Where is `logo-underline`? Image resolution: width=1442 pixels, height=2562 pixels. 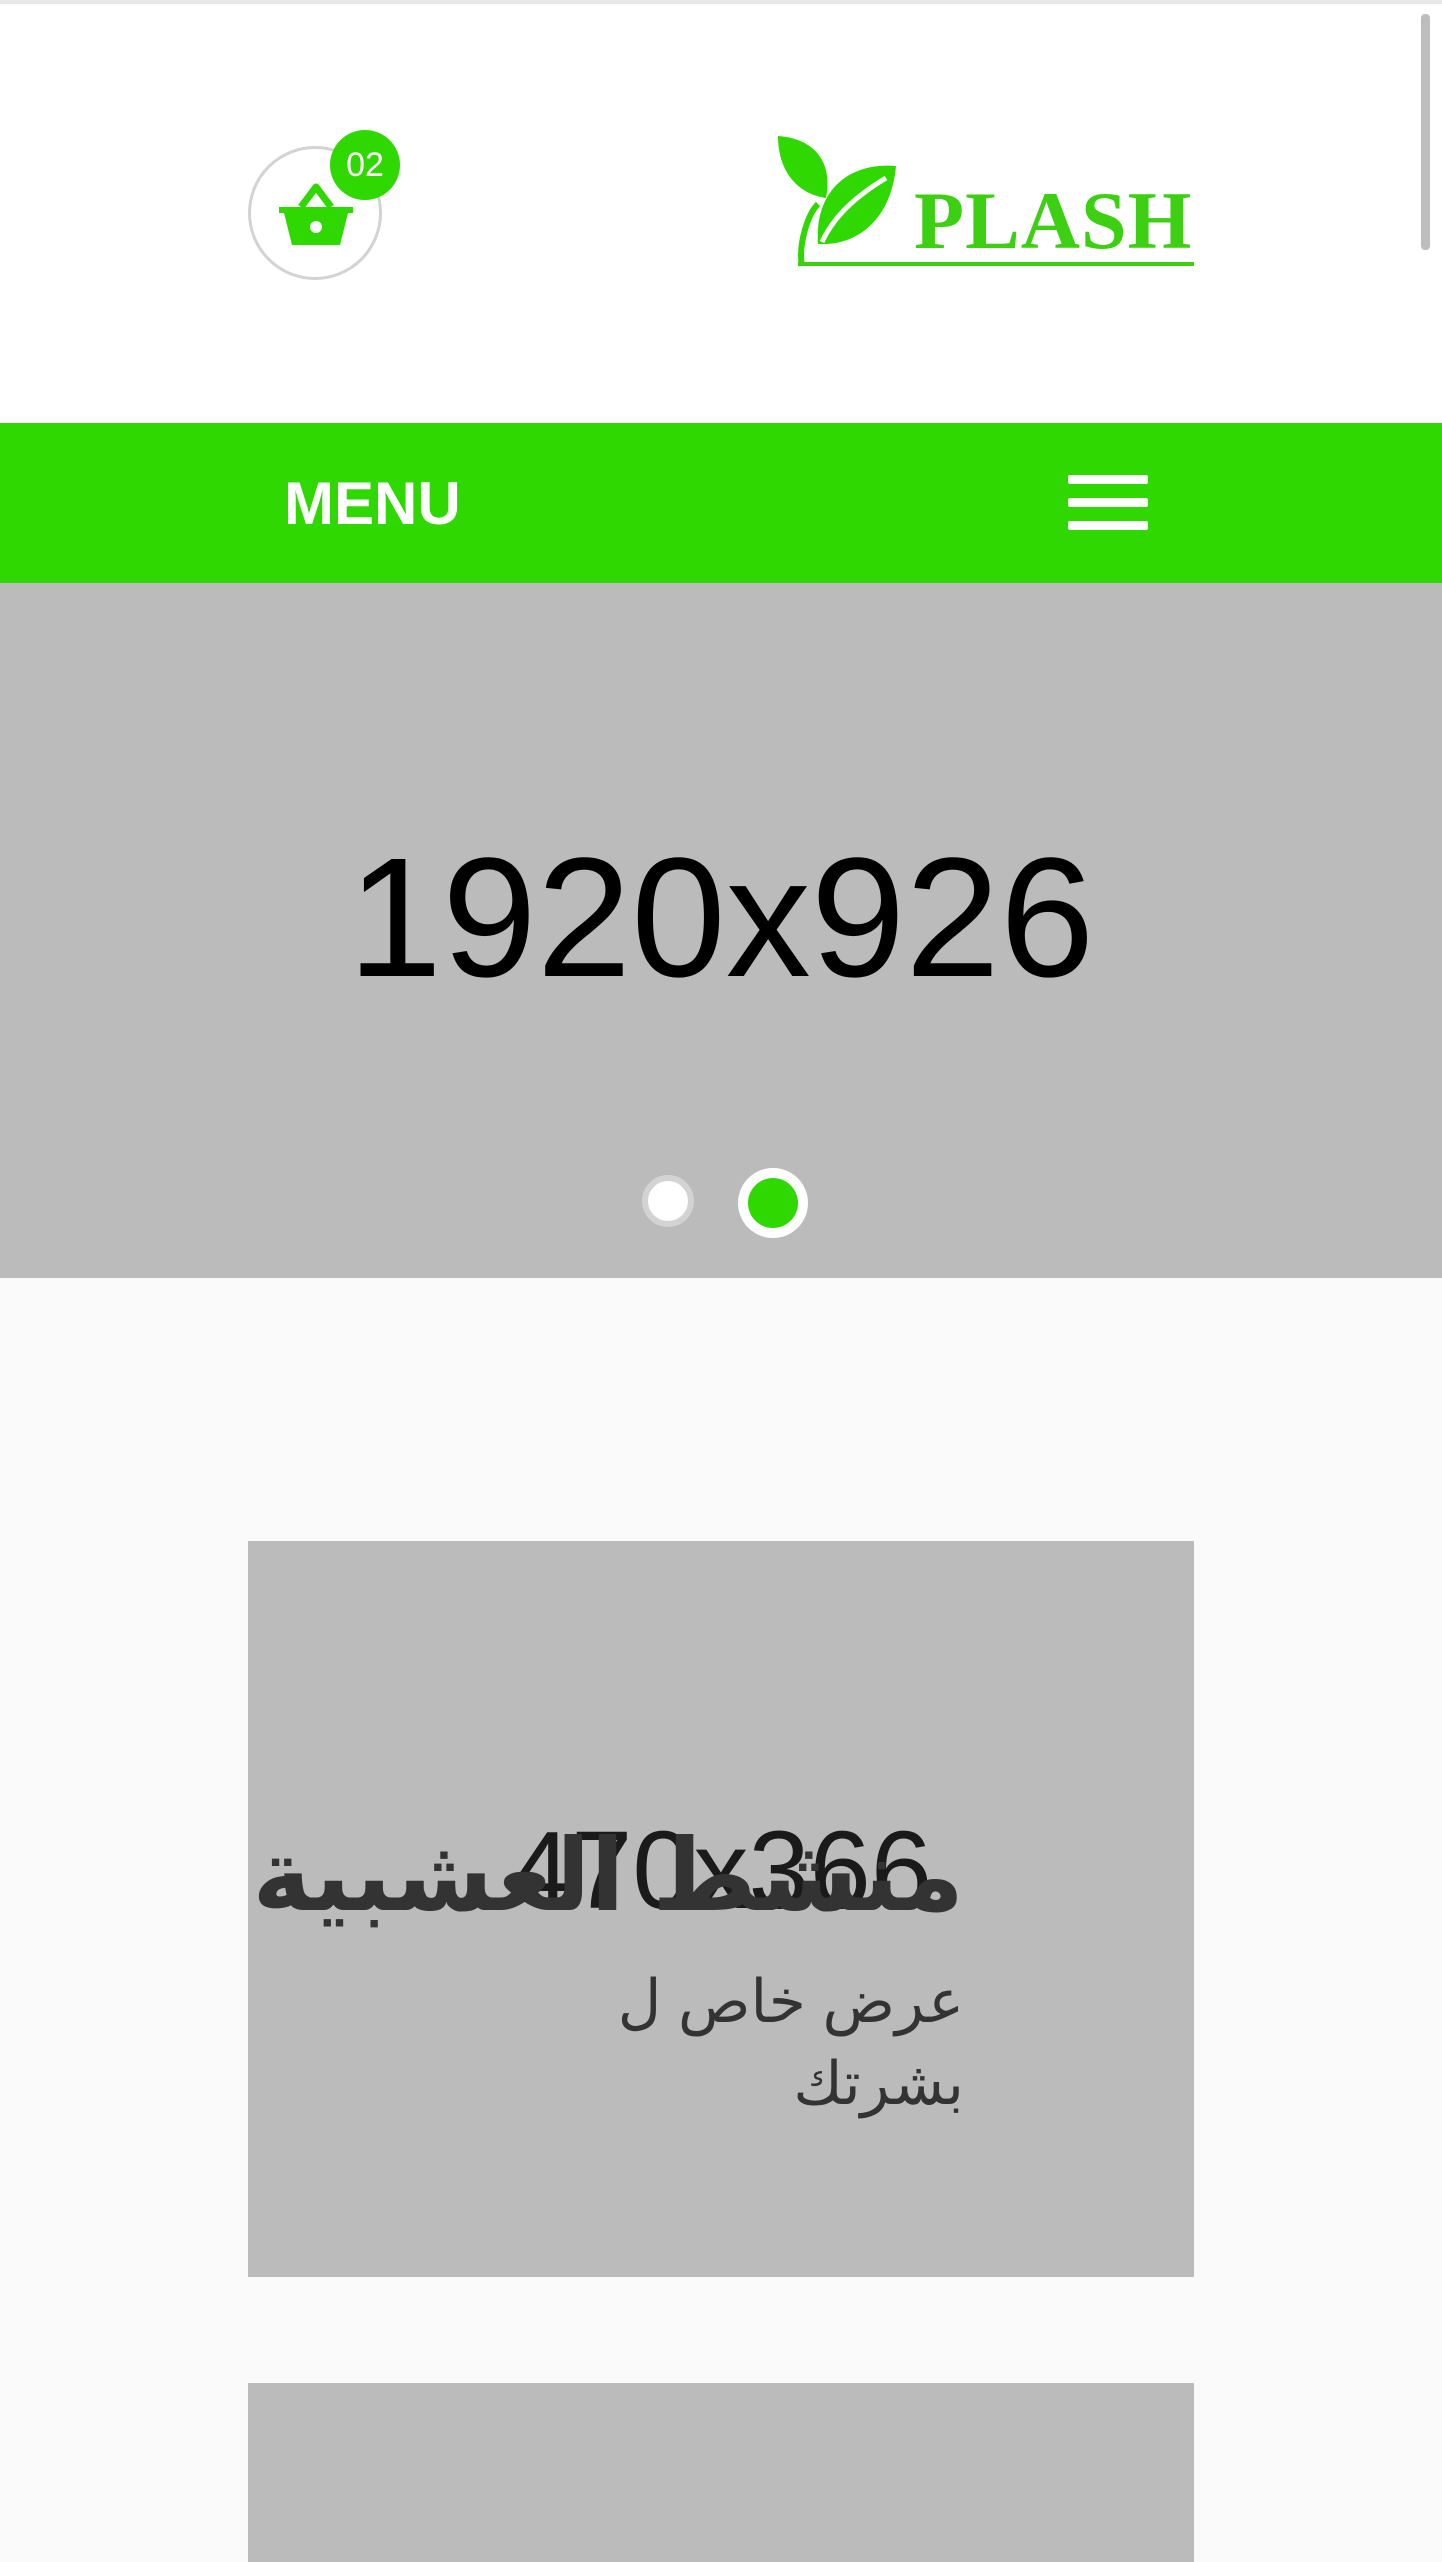 logo-underline is located at coordinates (996, 264).